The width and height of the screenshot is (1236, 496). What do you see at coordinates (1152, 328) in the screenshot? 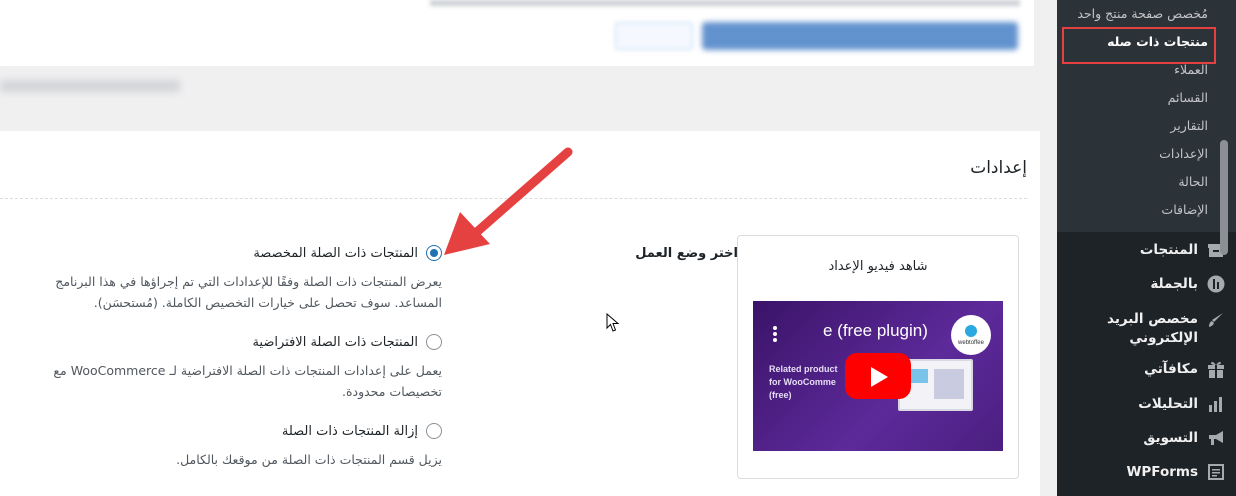
I see `menu-label: مخصص البريد الإلكتروني` at bounding box center [1152, 328].